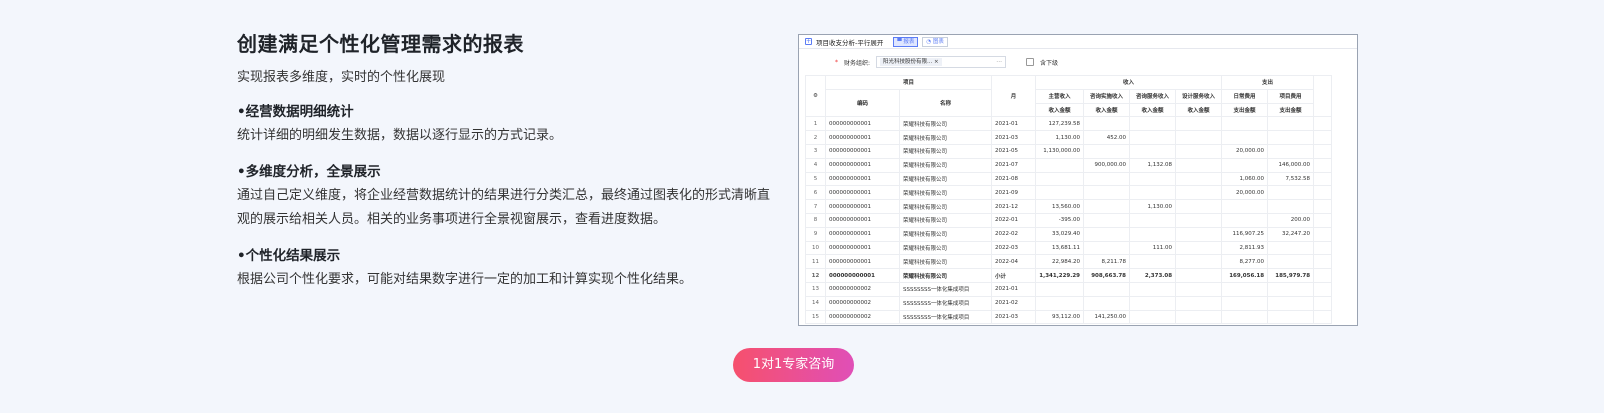  What do you see at coordinates (815, 96) in the screenshot?
I see `settings-icon: ⚙` at bounding box center [815, 96].